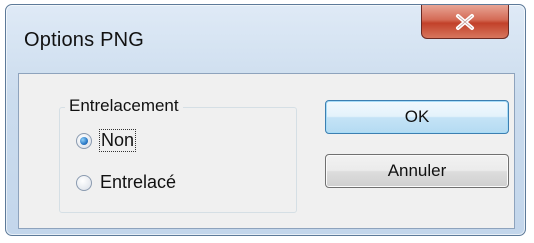 The width and height of the screenshot is (534, 243). I want to click on radio-label-entrelace: Entrelacé, so click(138, 182).